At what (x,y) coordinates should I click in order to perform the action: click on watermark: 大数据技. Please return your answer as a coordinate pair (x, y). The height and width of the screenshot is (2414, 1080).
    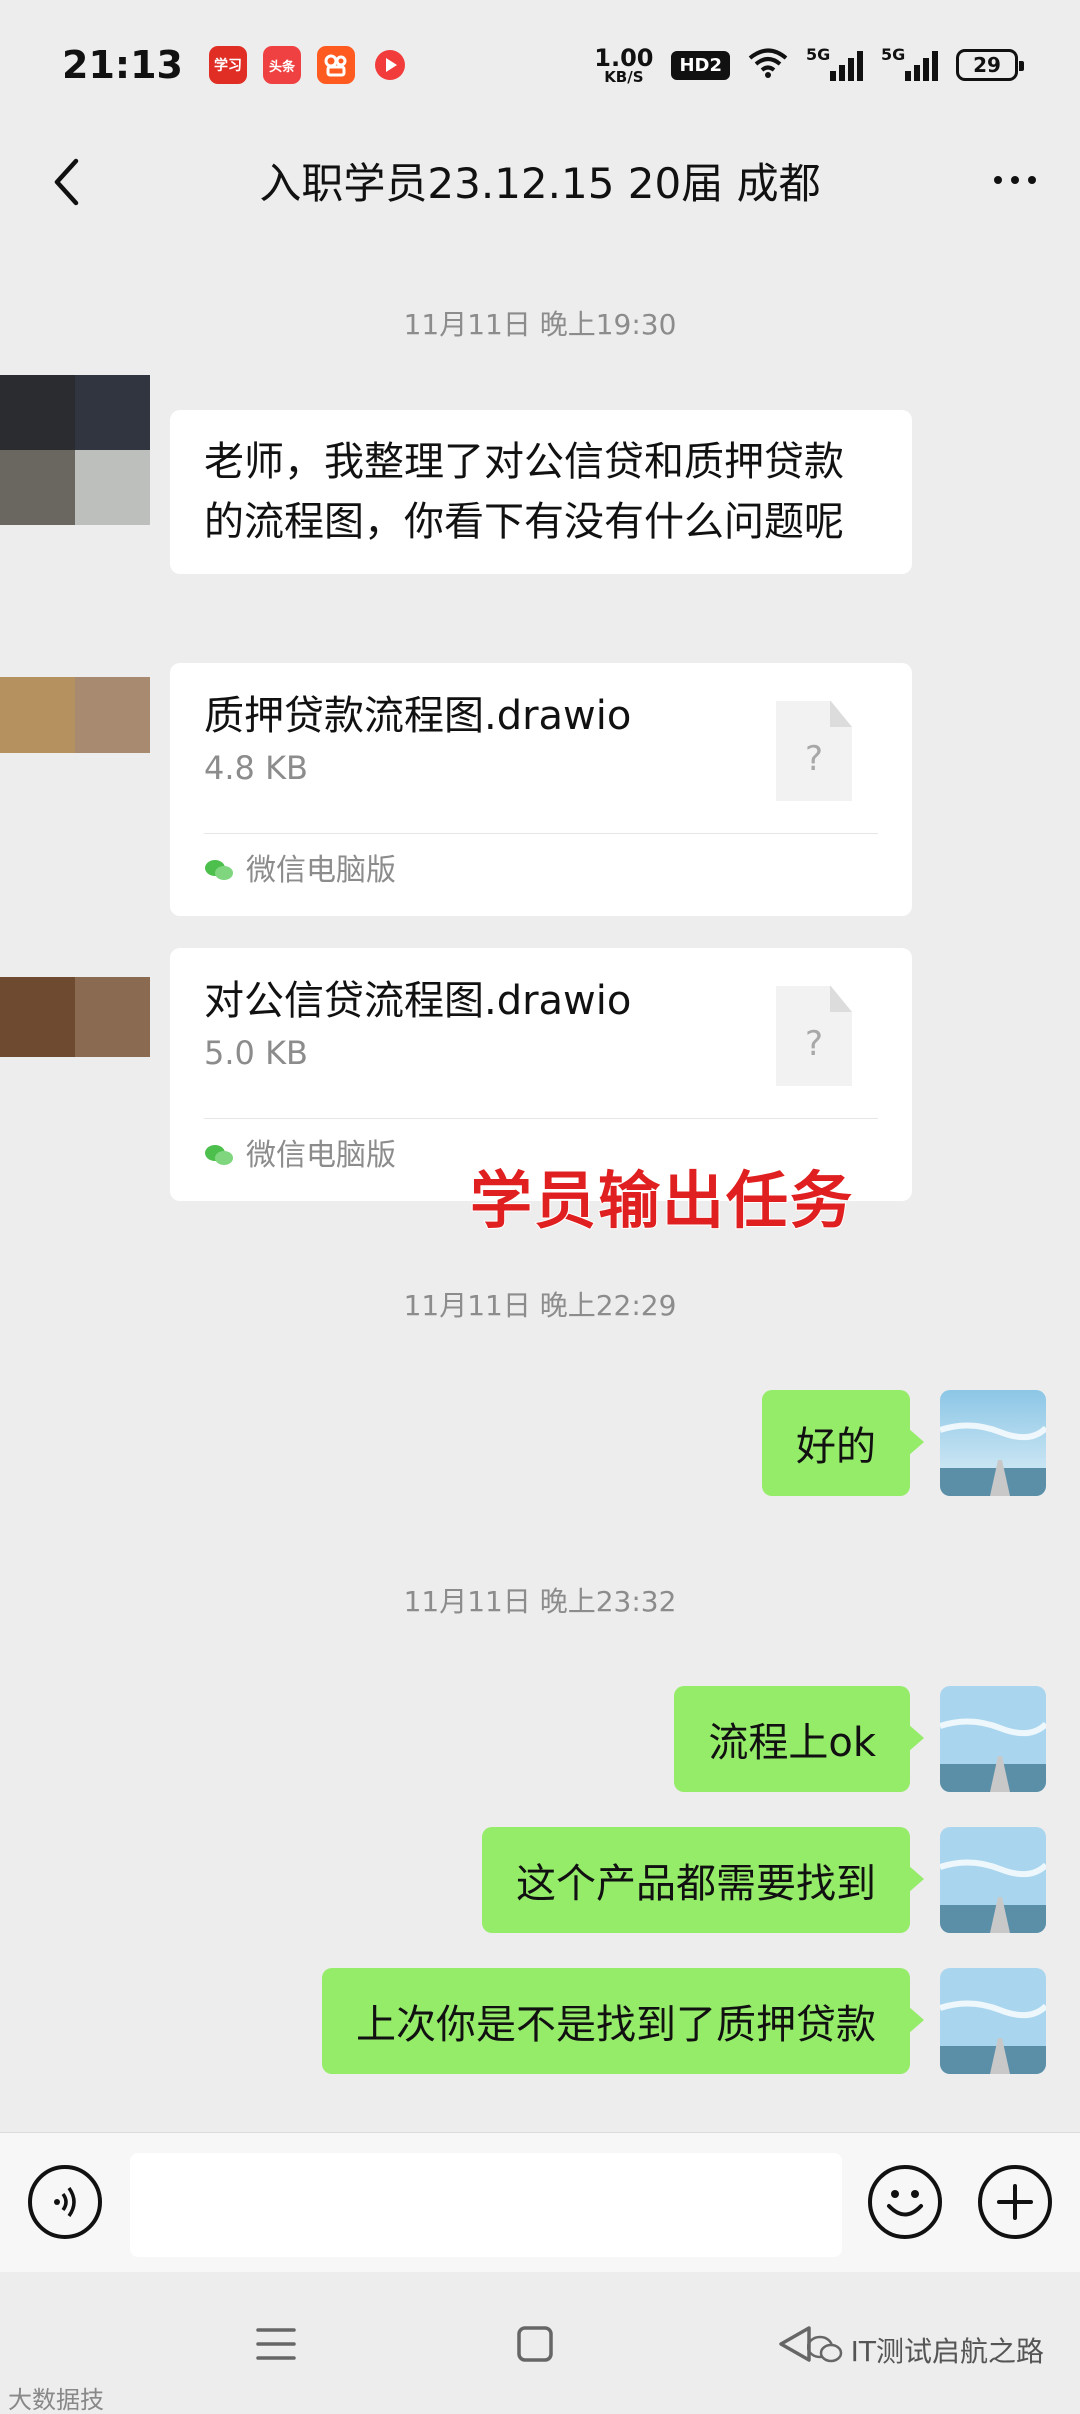
    Looking at the image, I should click on (56, 2400).